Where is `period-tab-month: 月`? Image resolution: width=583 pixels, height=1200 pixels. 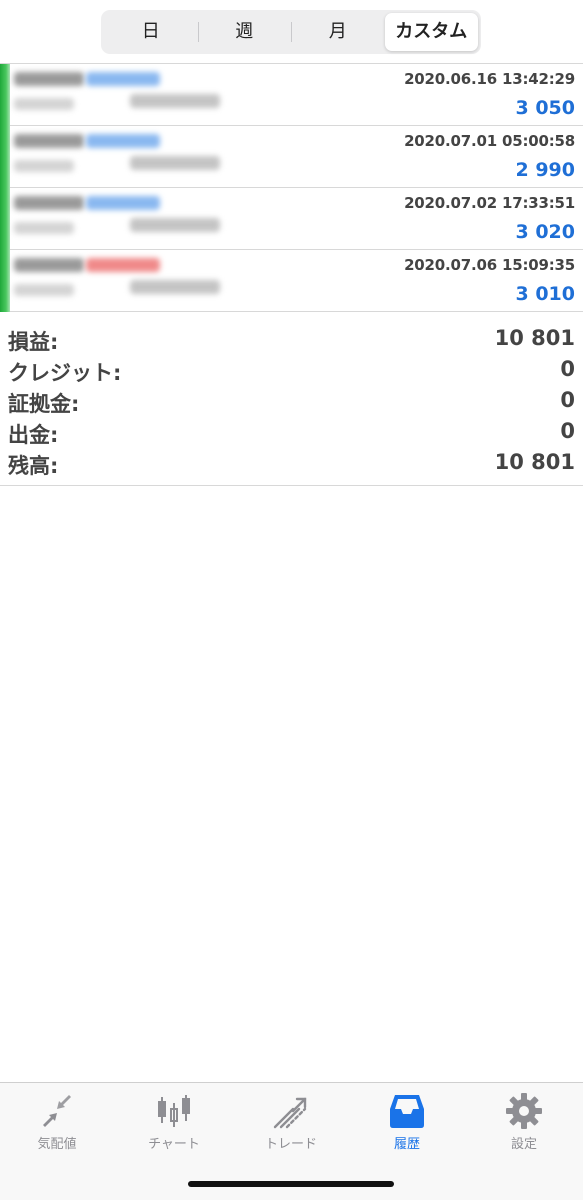 period-tab-month: 月 is located at coordinates (338, 32).